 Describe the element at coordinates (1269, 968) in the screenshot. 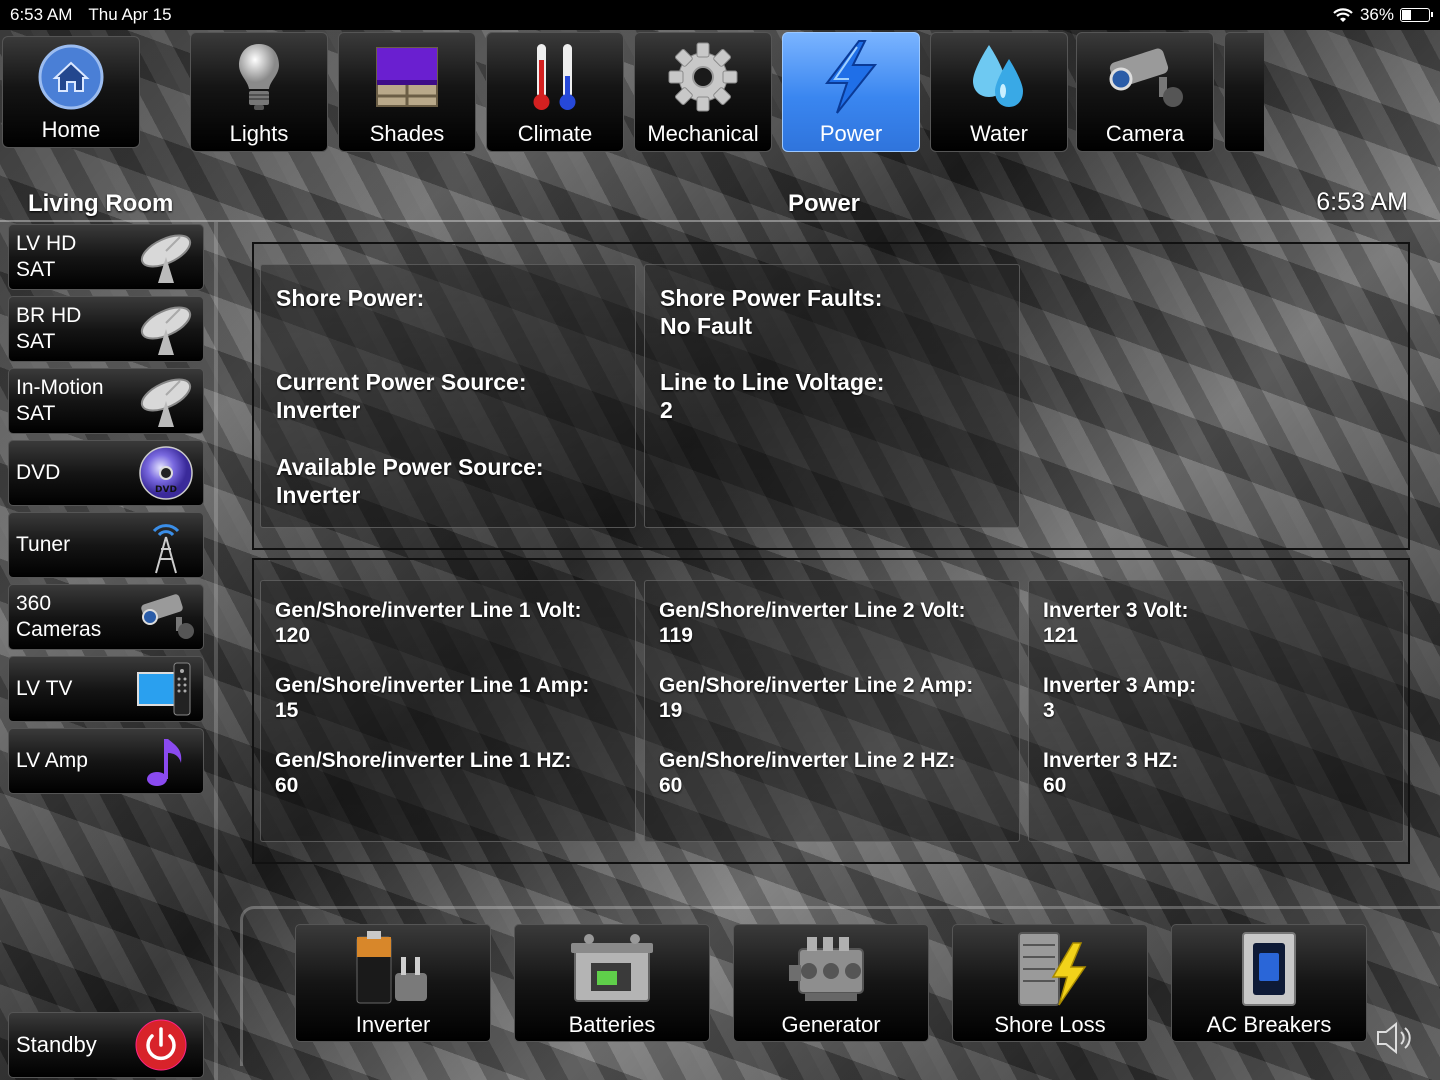

I see `switch-icon` at that location.